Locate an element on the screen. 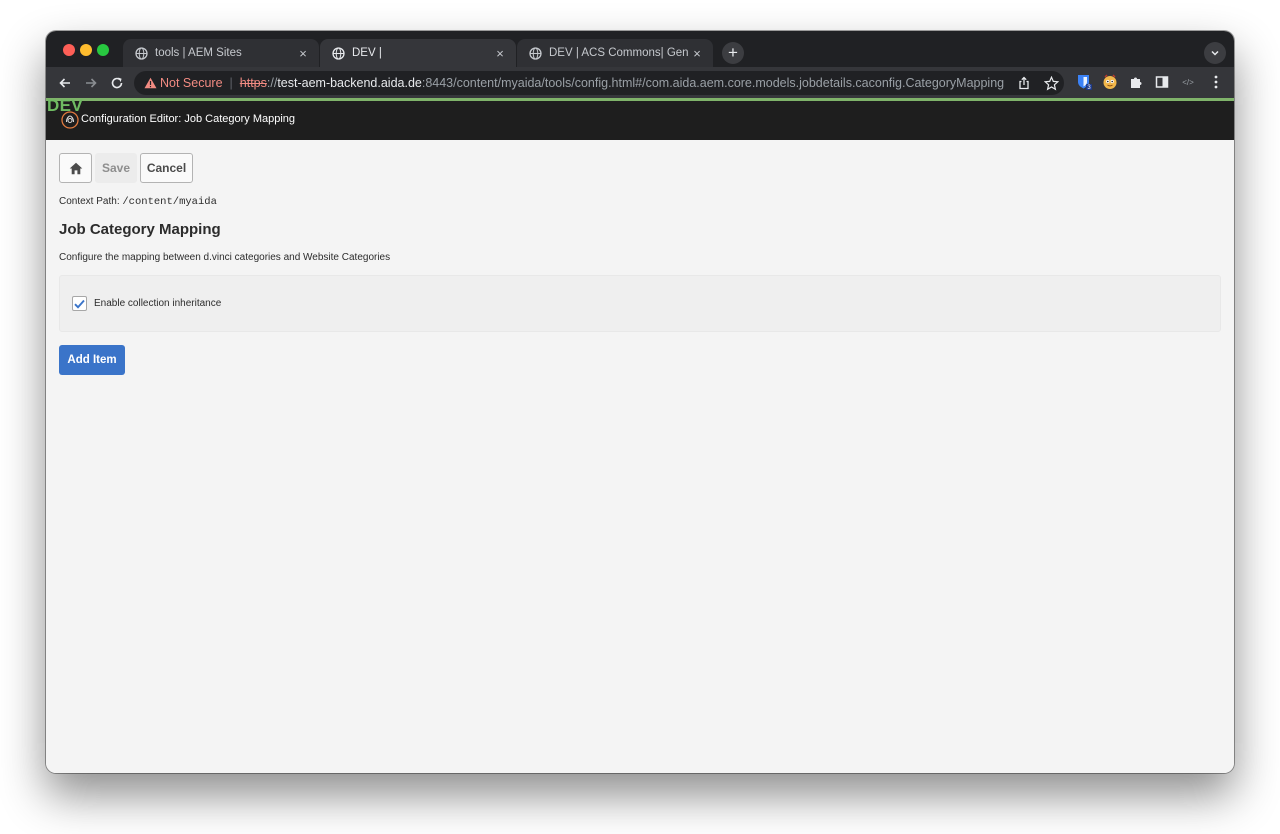  tab-dev: DEV | × is located at coordinates (418, 53).